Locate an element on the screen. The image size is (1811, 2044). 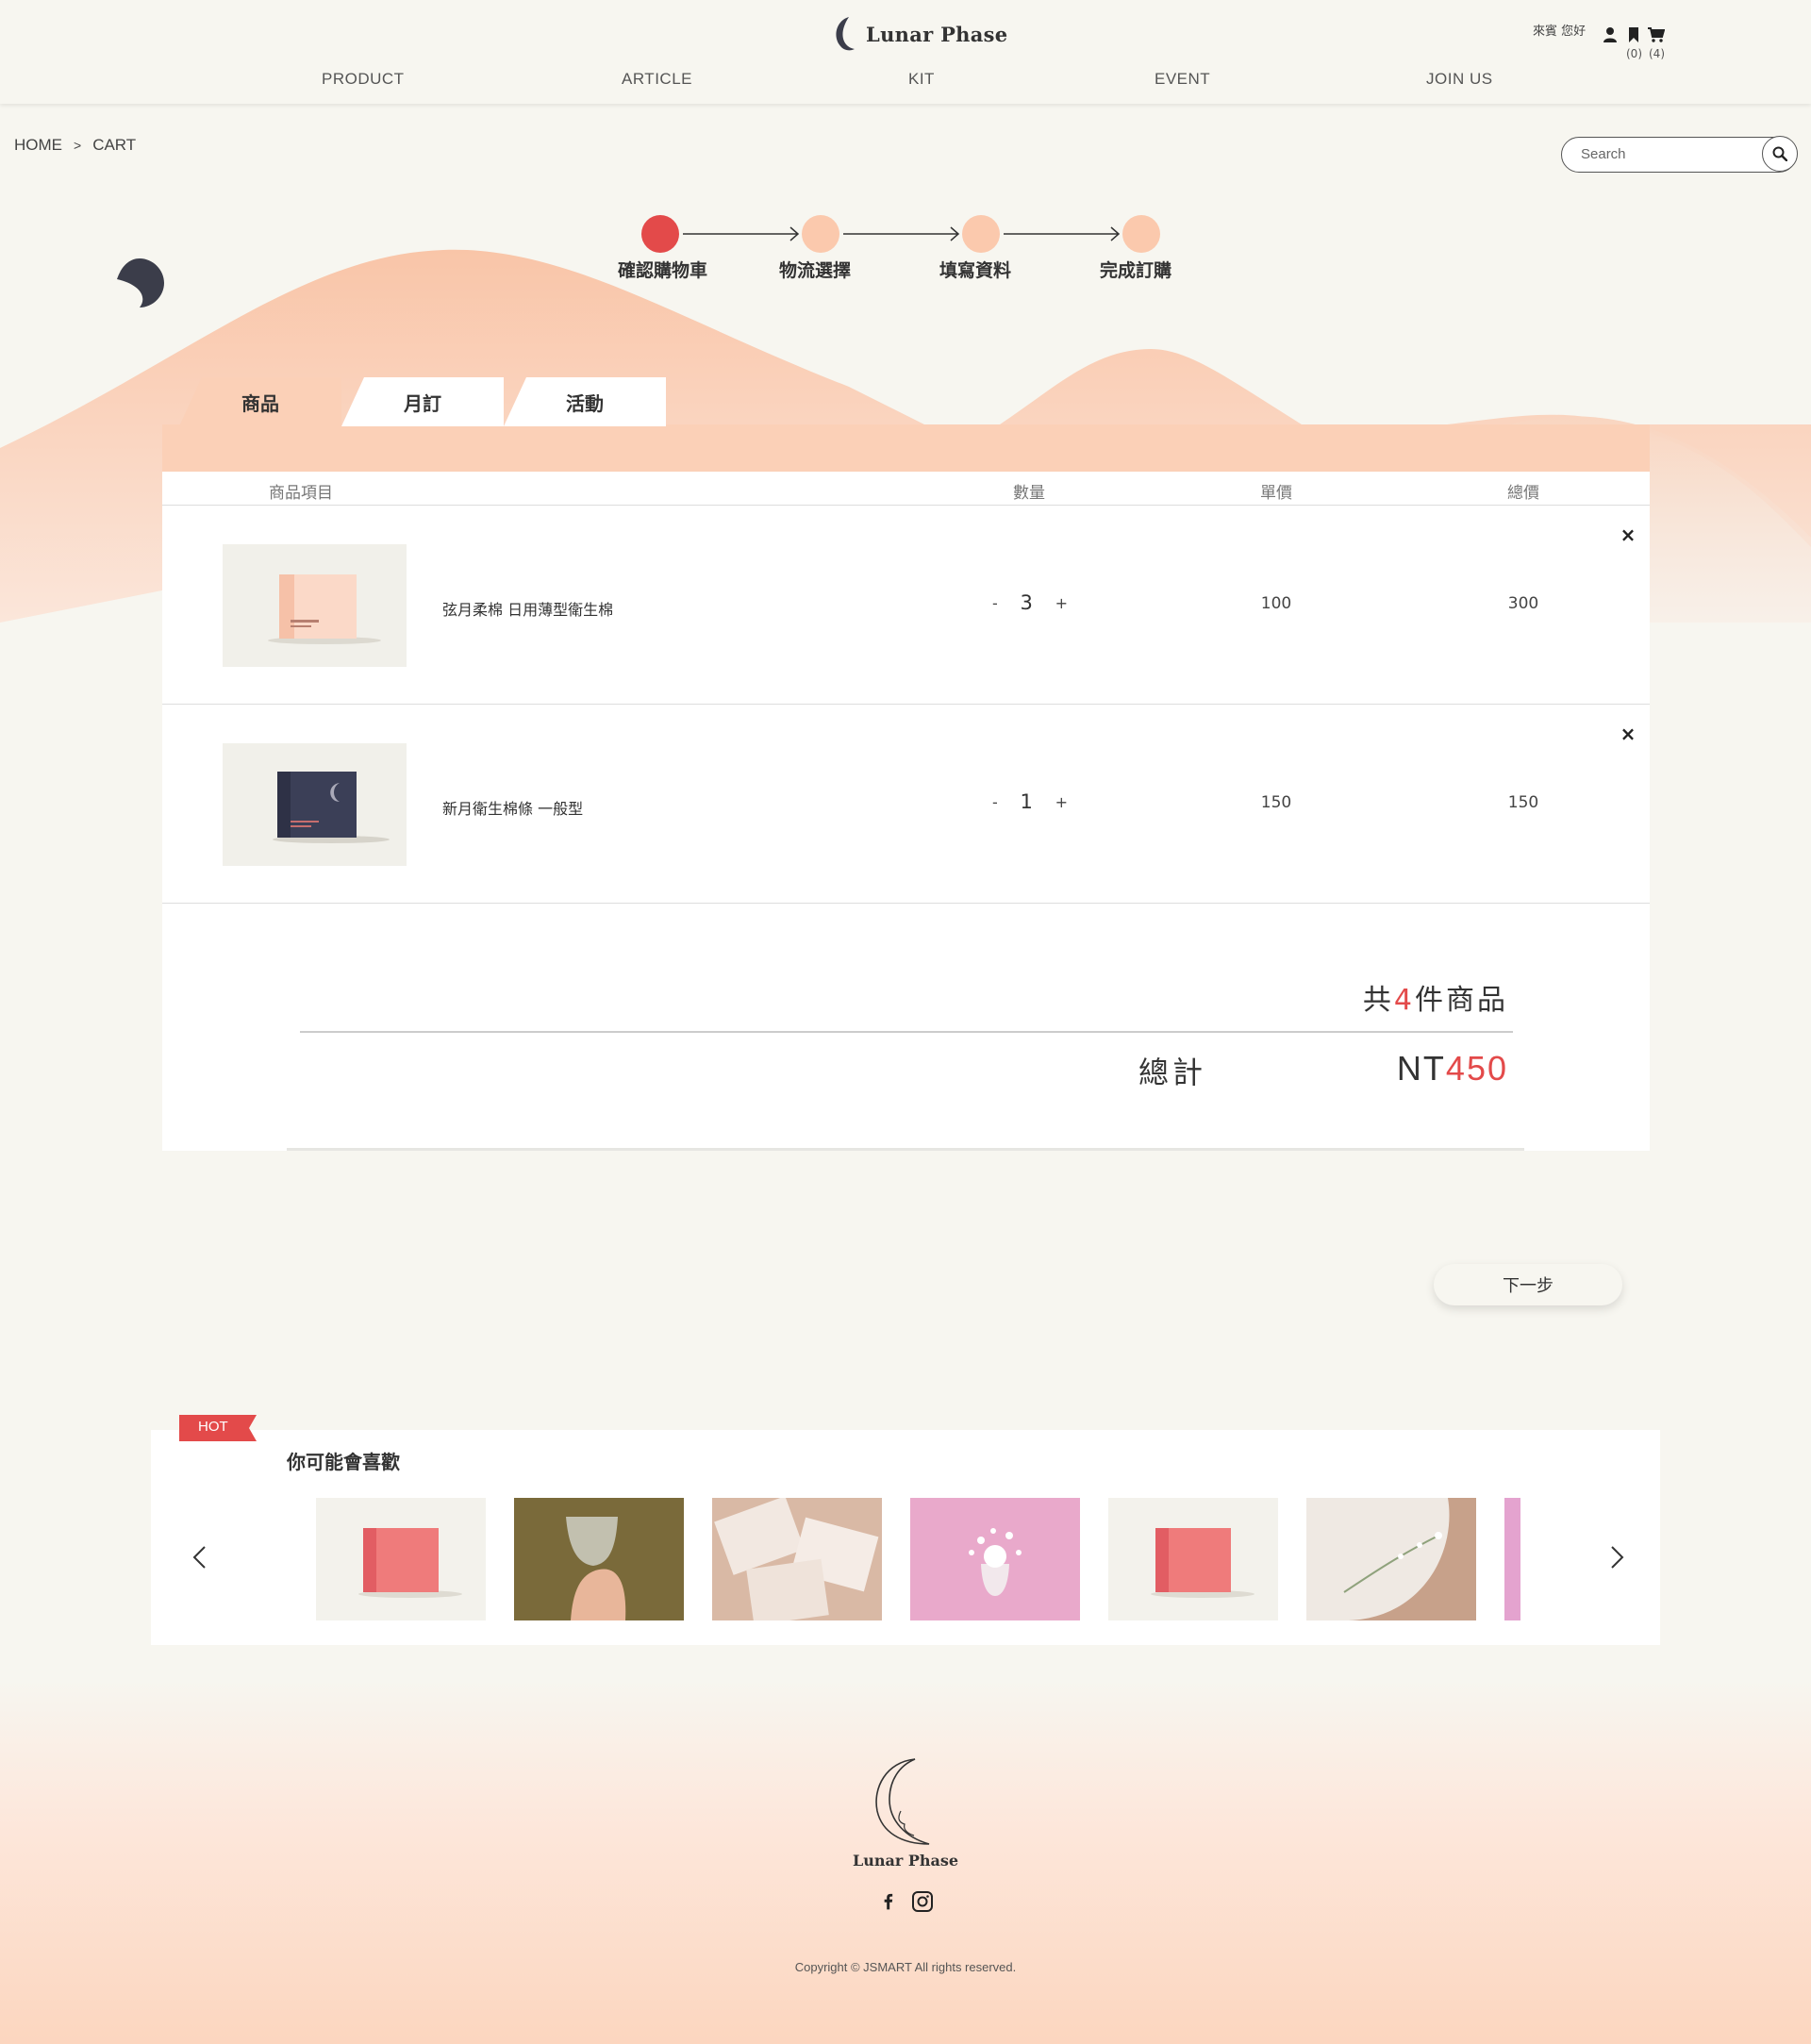
order-total: NT450 is located at coordinates (1452, 1068).